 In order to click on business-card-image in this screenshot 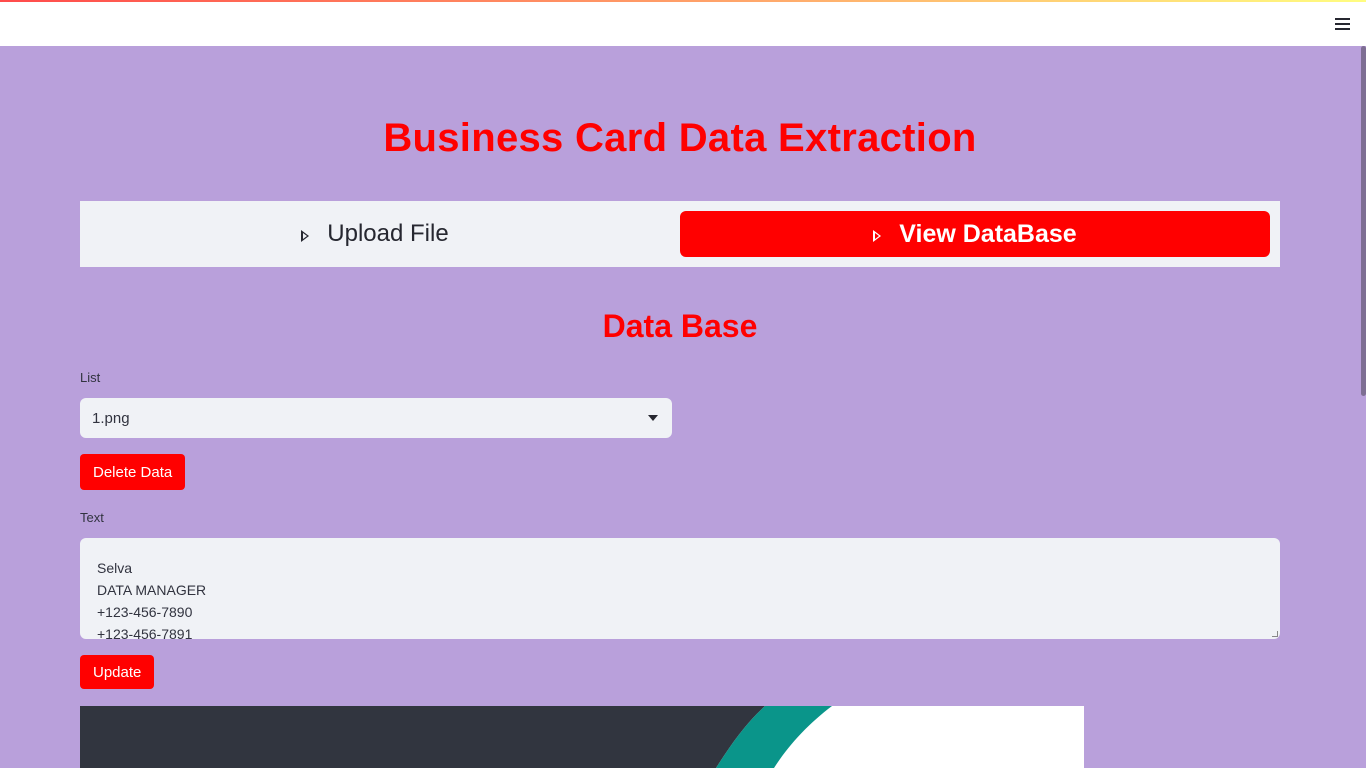, I will do `click(582, 737)`.